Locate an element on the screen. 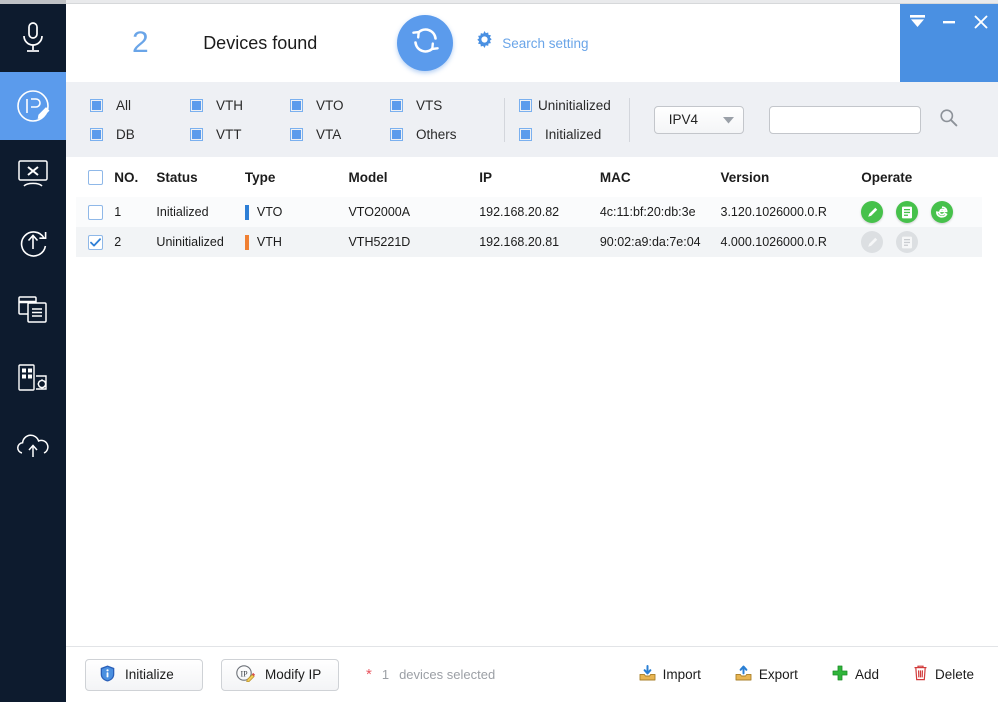 The width and height of the screenshot is (998, 702). cell-operate is located at coordinates (921, 242).